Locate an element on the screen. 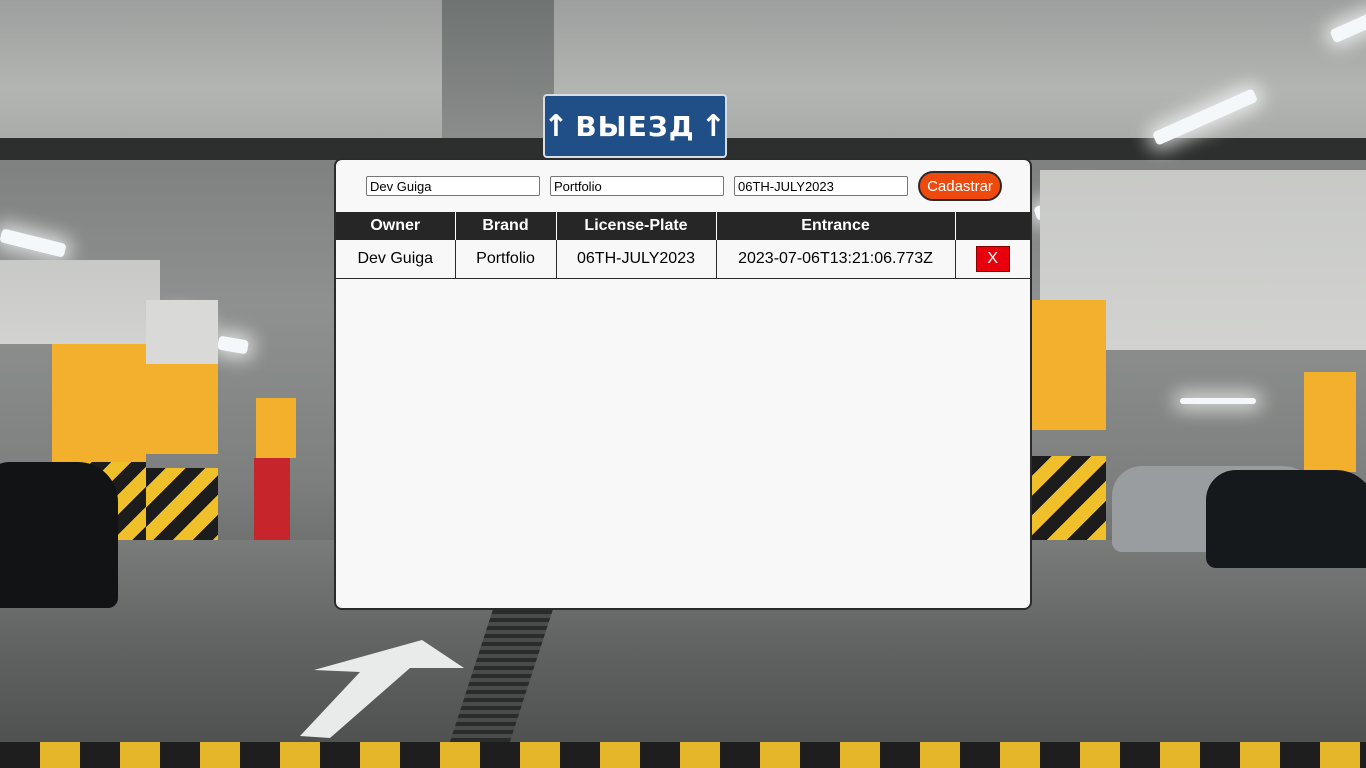 Image resolution: width=1366 pixels, height=768 pixels. cell-owner: Dev Guiga is located at coordinates (395, 259).